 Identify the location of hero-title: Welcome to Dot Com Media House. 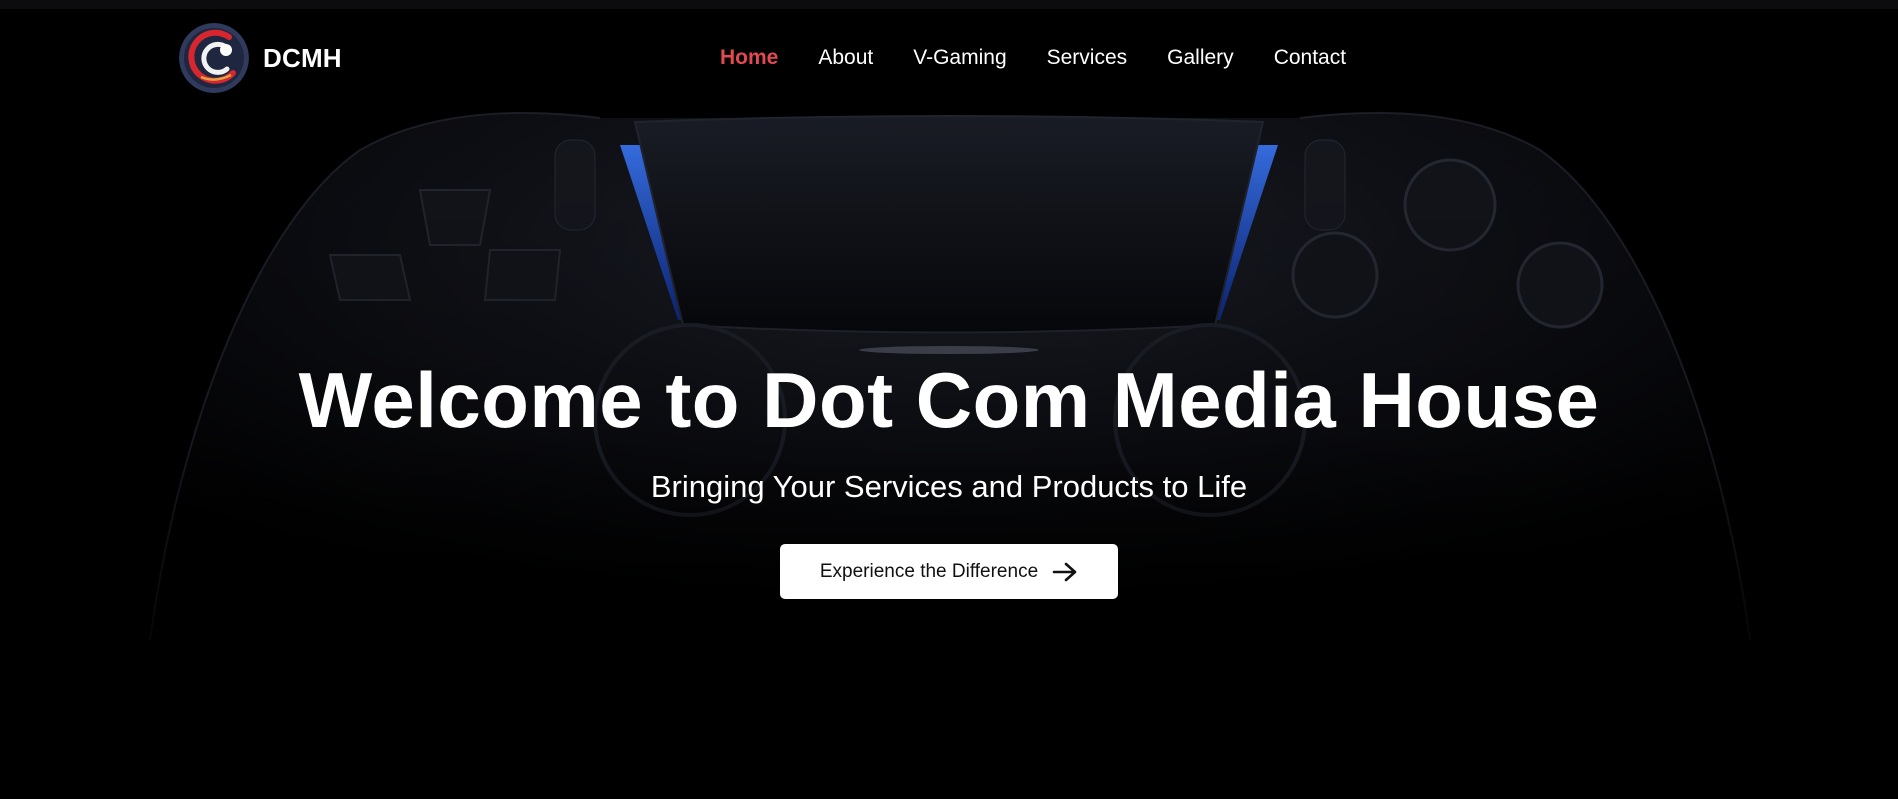
(949, 400).